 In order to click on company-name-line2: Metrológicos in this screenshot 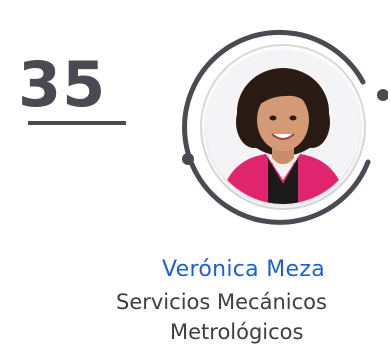, I will do `click(237, 332)`.